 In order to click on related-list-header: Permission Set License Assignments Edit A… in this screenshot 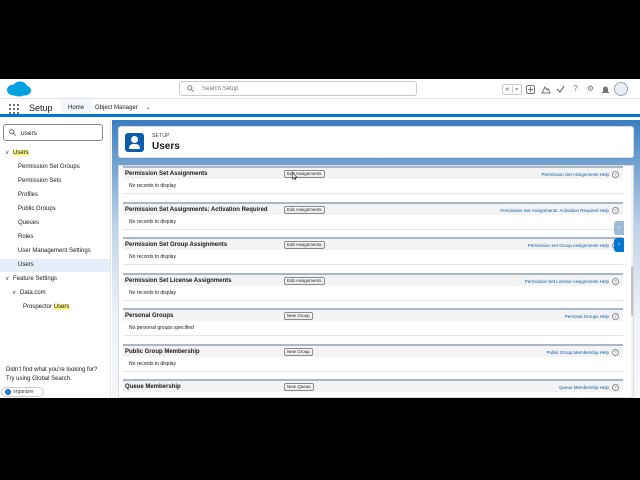, I will do `click(373, 279)`.